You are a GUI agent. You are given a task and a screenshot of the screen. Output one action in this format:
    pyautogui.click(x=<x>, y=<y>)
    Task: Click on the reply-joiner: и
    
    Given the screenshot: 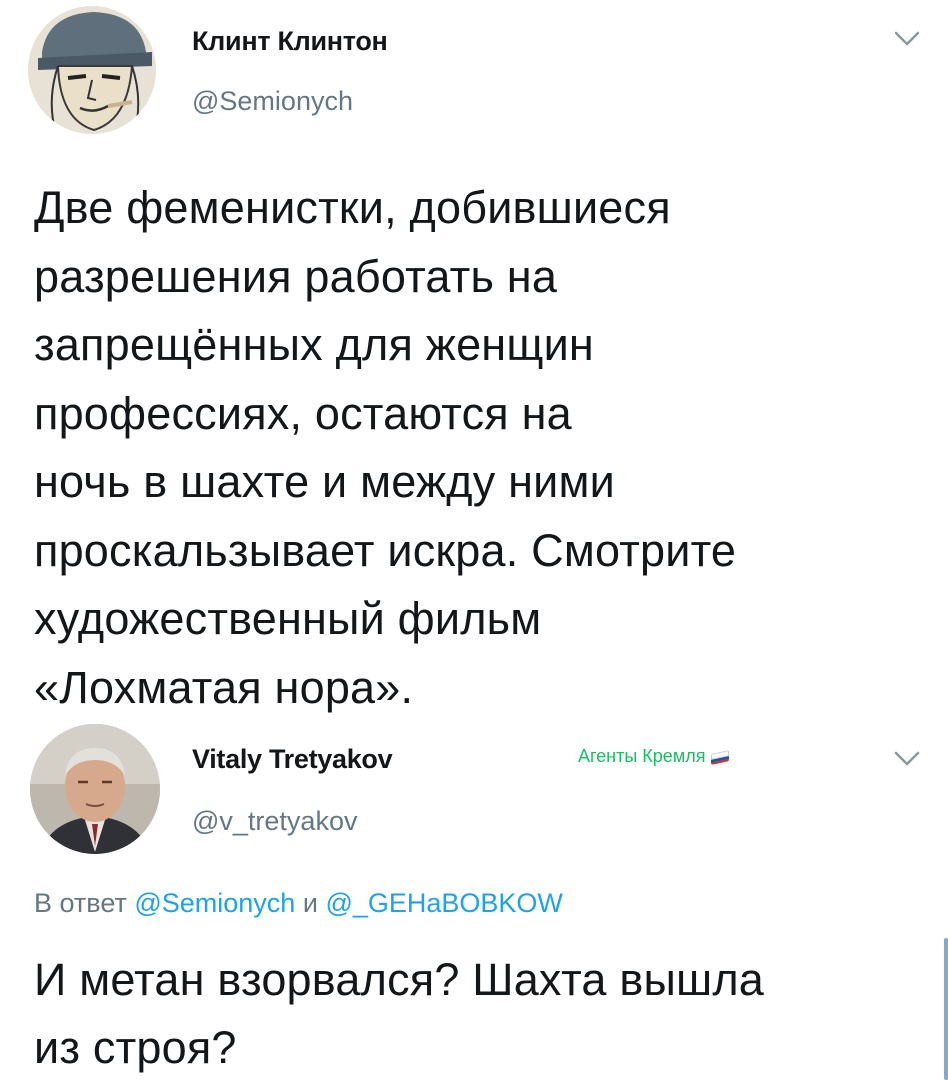 What is the action you would take?
    pyautogui.click(x=310, y=903)
    